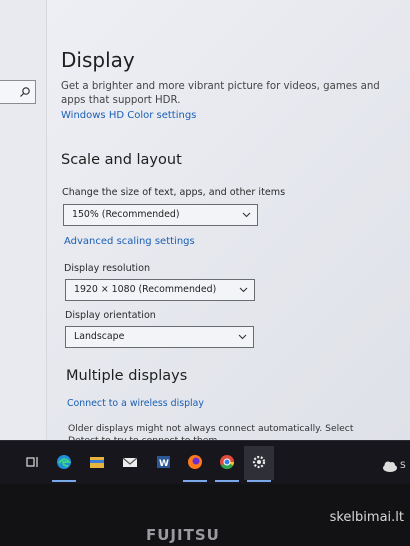  I want to click on scale-value: 150% (Recommended), so click(126, 214).